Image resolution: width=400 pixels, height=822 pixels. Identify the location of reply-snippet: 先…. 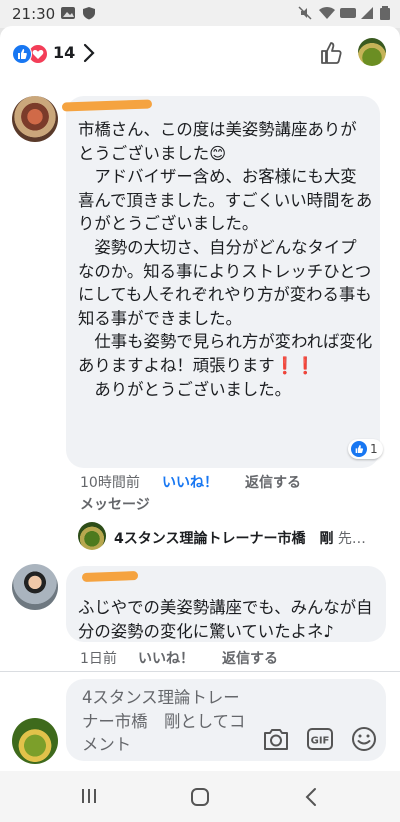
(349, 539).